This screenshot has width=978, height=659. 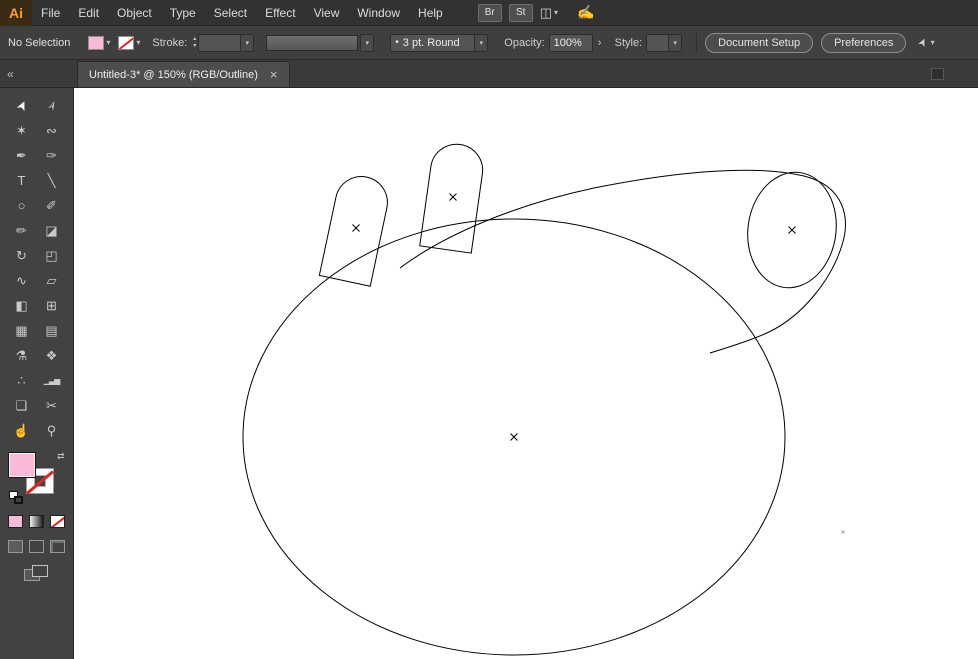 I want to click on menu-window: Window, so click(x=378, y=13).